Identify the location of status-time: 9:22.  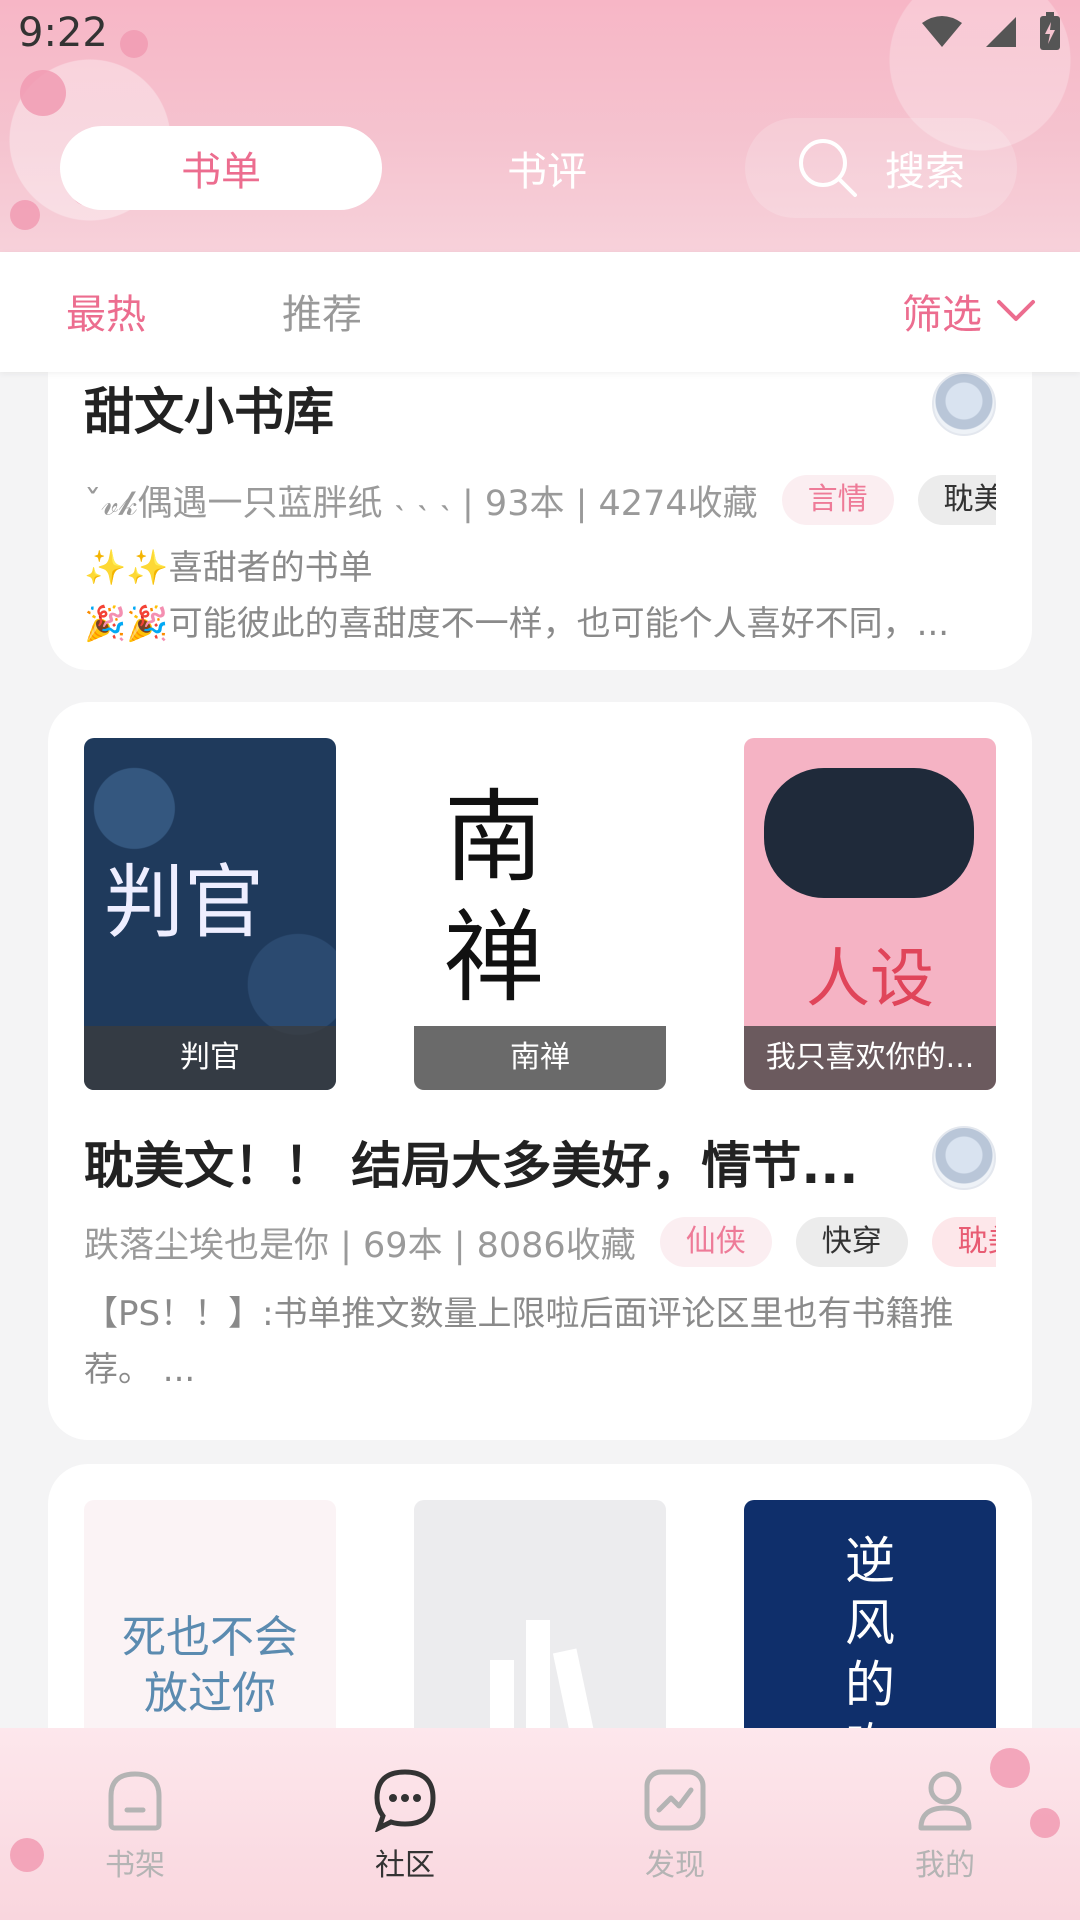
(63, 33).